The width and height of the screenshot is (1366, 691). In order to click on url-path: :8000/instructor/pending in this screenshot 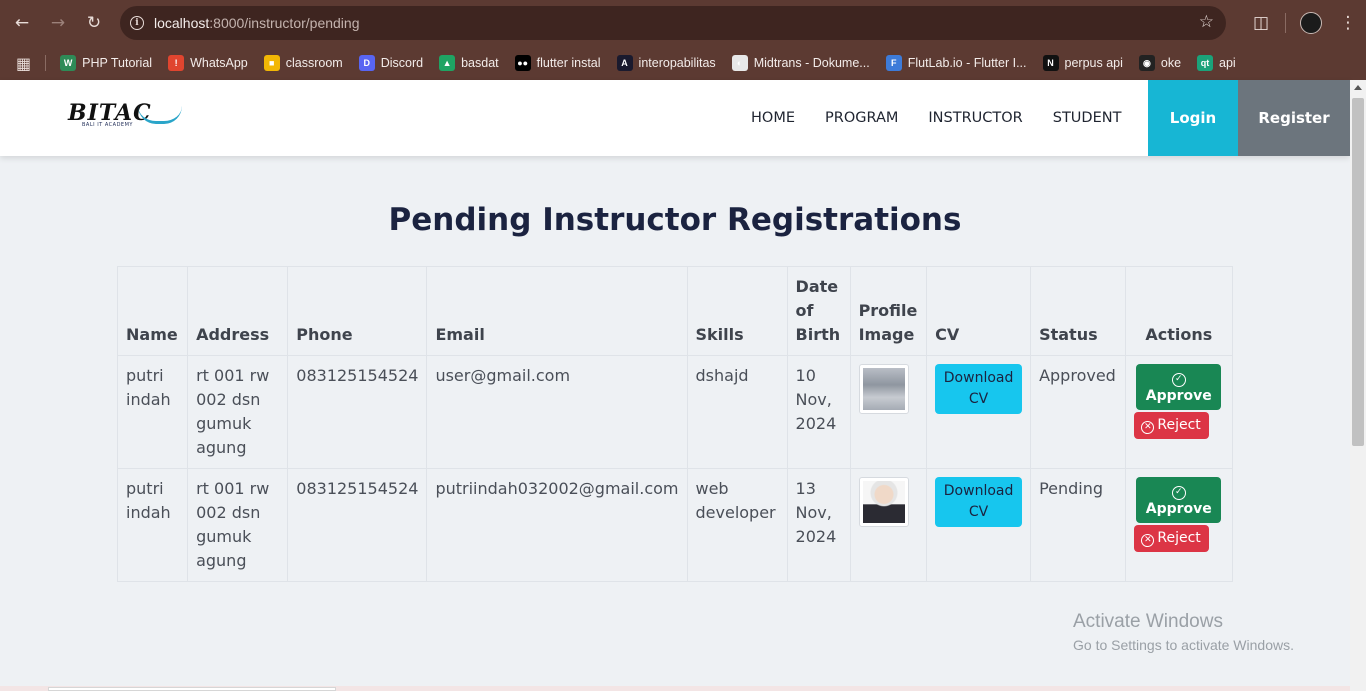, I will do `click(284, 23)`.